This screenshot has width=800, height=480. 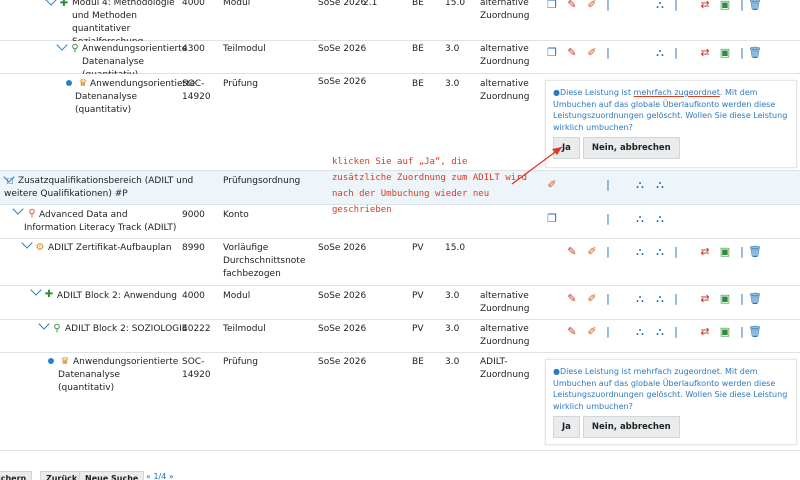 What do you see at coordinates (240, 362) in the screenshot?
I see `row-type: Prüfung` at bounding box center [240, 362].